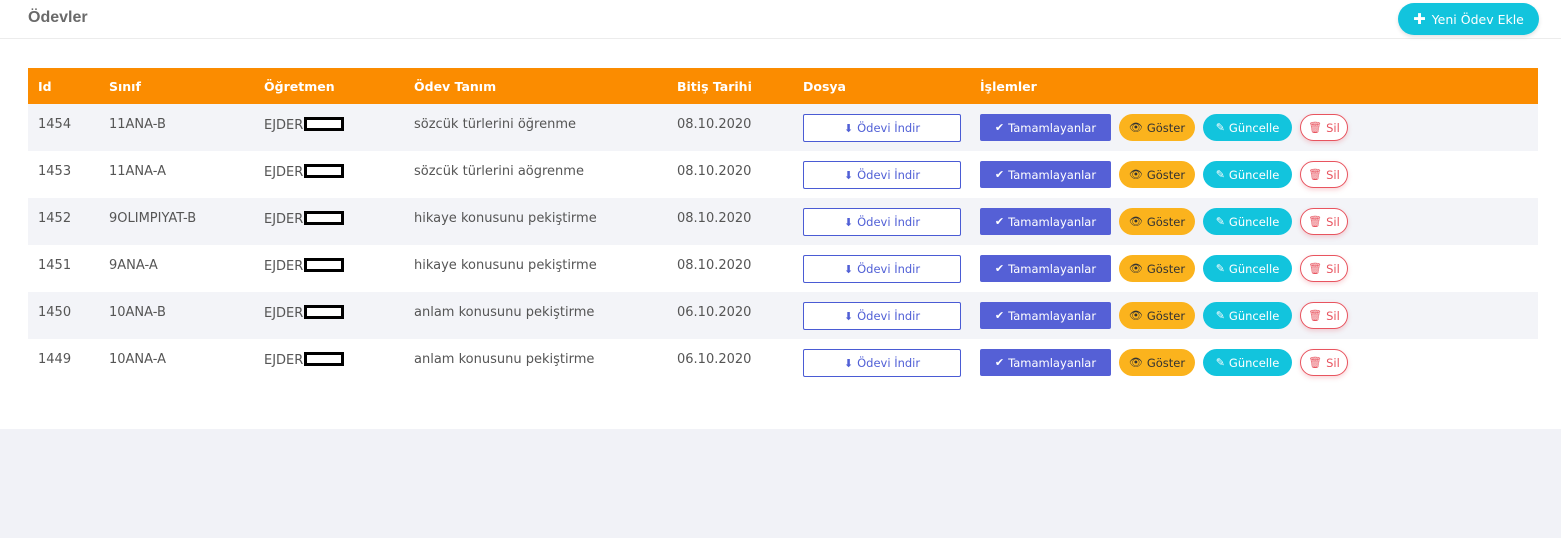 This screenshot has width=1561, height=538. I want to click on cell-id: 1449, so click(55, 359).